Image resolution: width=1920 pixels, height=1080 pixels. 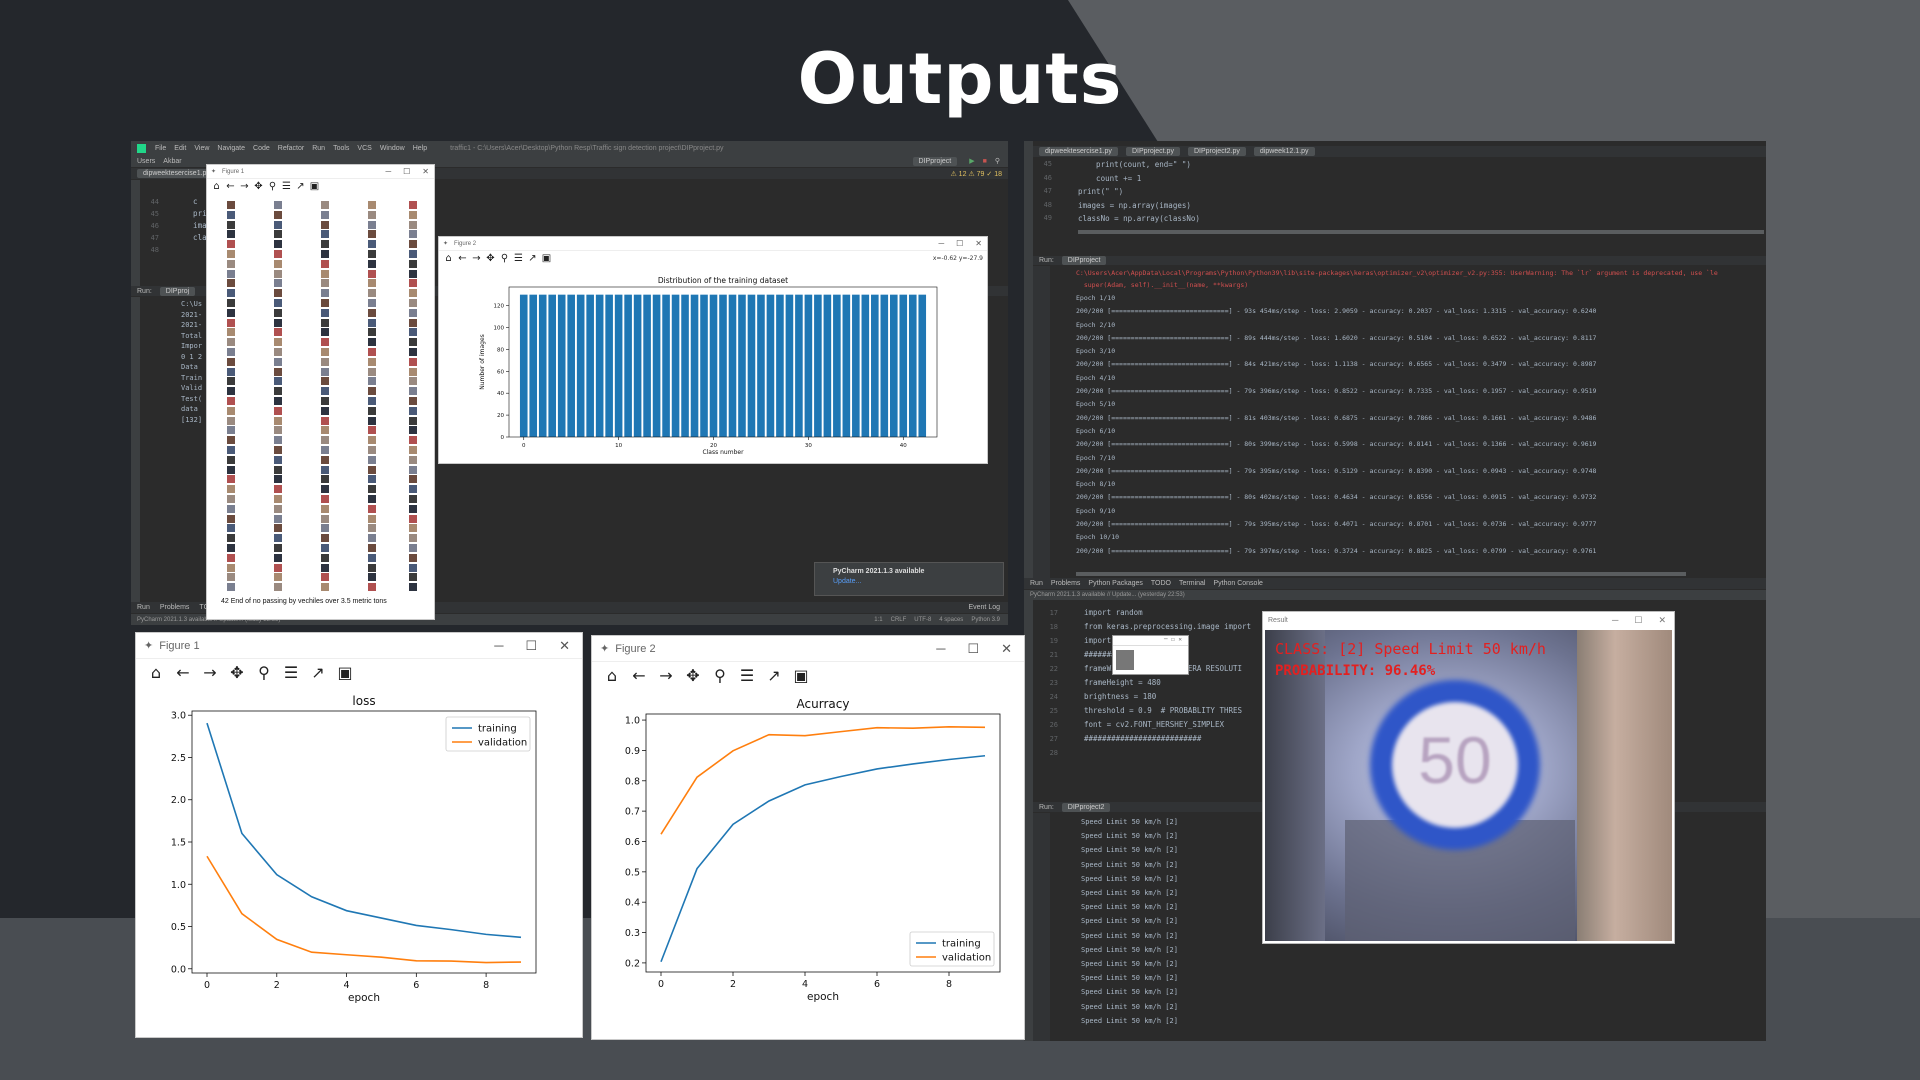 I want to click on menu-item: View, so click(x=201, y=148).